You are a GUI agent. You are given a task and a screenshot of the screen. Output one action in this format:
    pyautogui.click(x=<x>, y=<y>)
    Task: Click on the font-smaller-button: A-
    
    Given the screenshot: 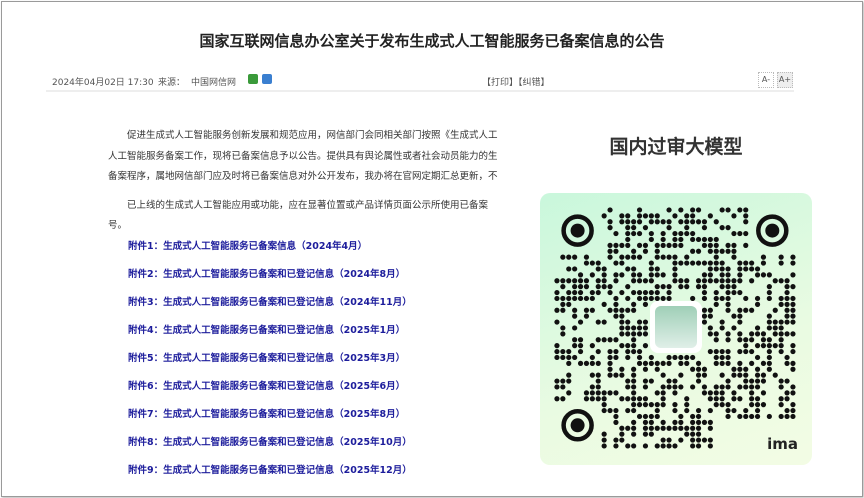 What is the action you would take?
    pyautogui.click(x=766, y=80)
    